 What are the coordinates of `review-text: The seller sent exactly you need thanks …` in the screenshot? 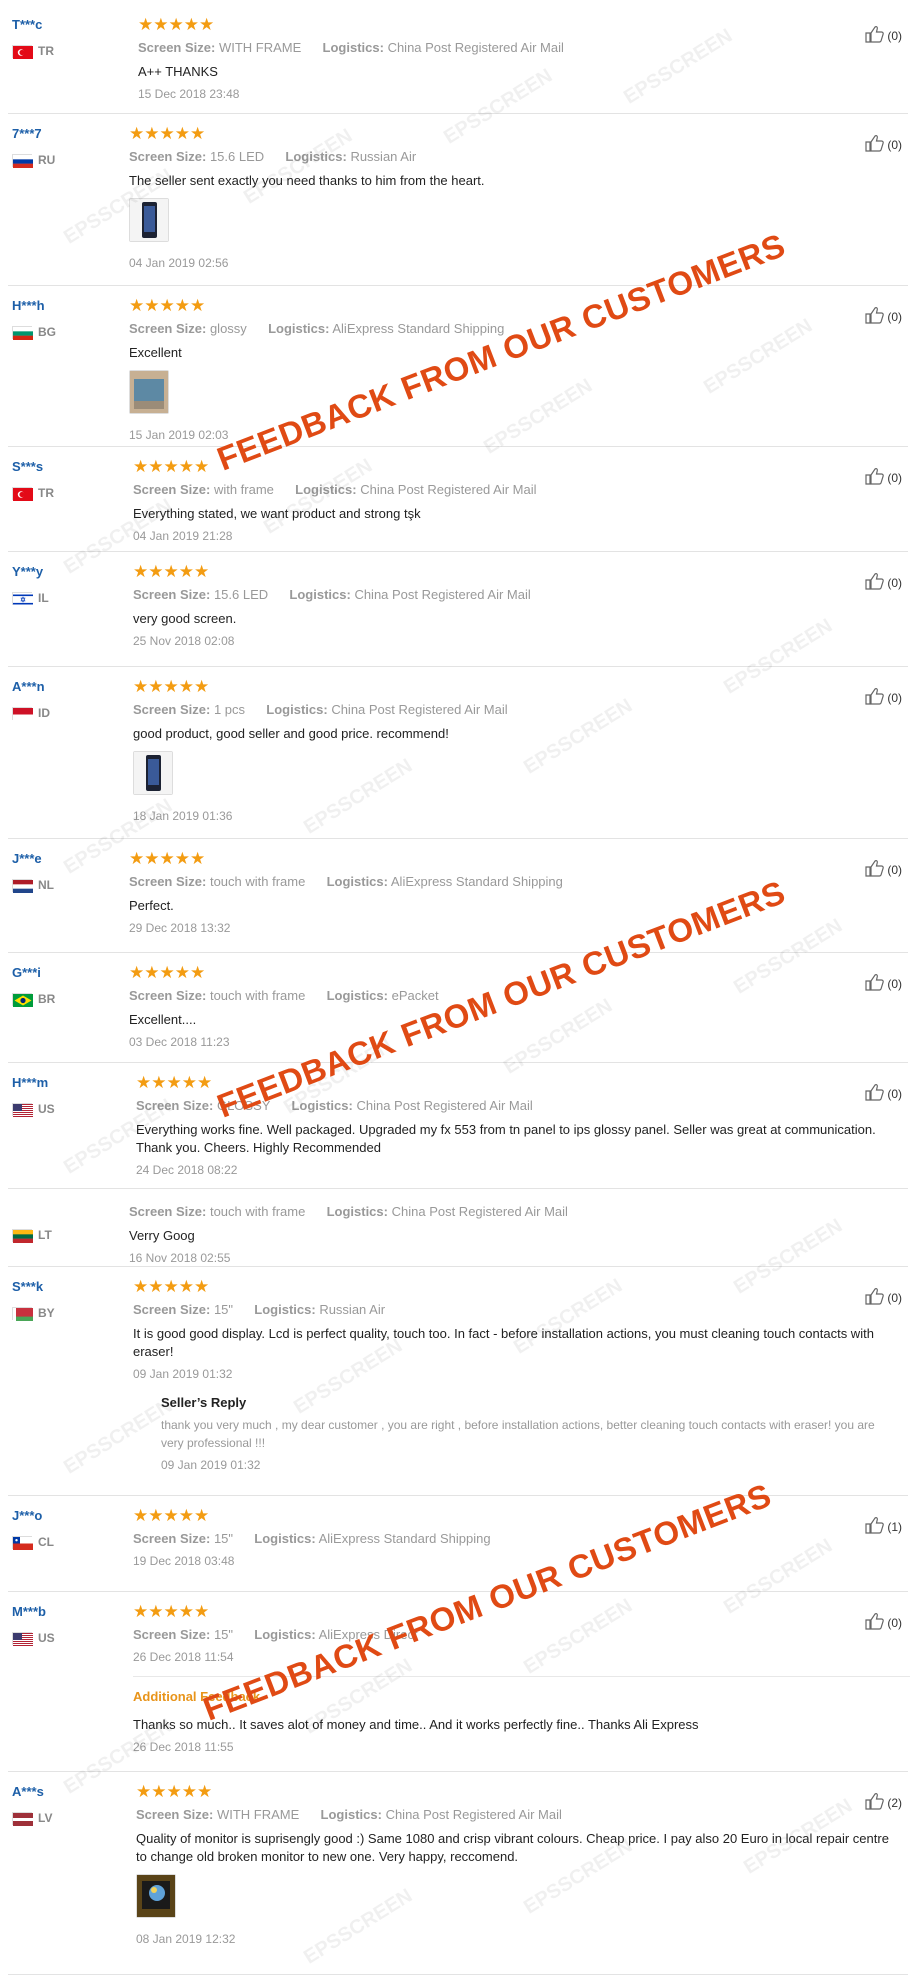 It's located at (307, 180).